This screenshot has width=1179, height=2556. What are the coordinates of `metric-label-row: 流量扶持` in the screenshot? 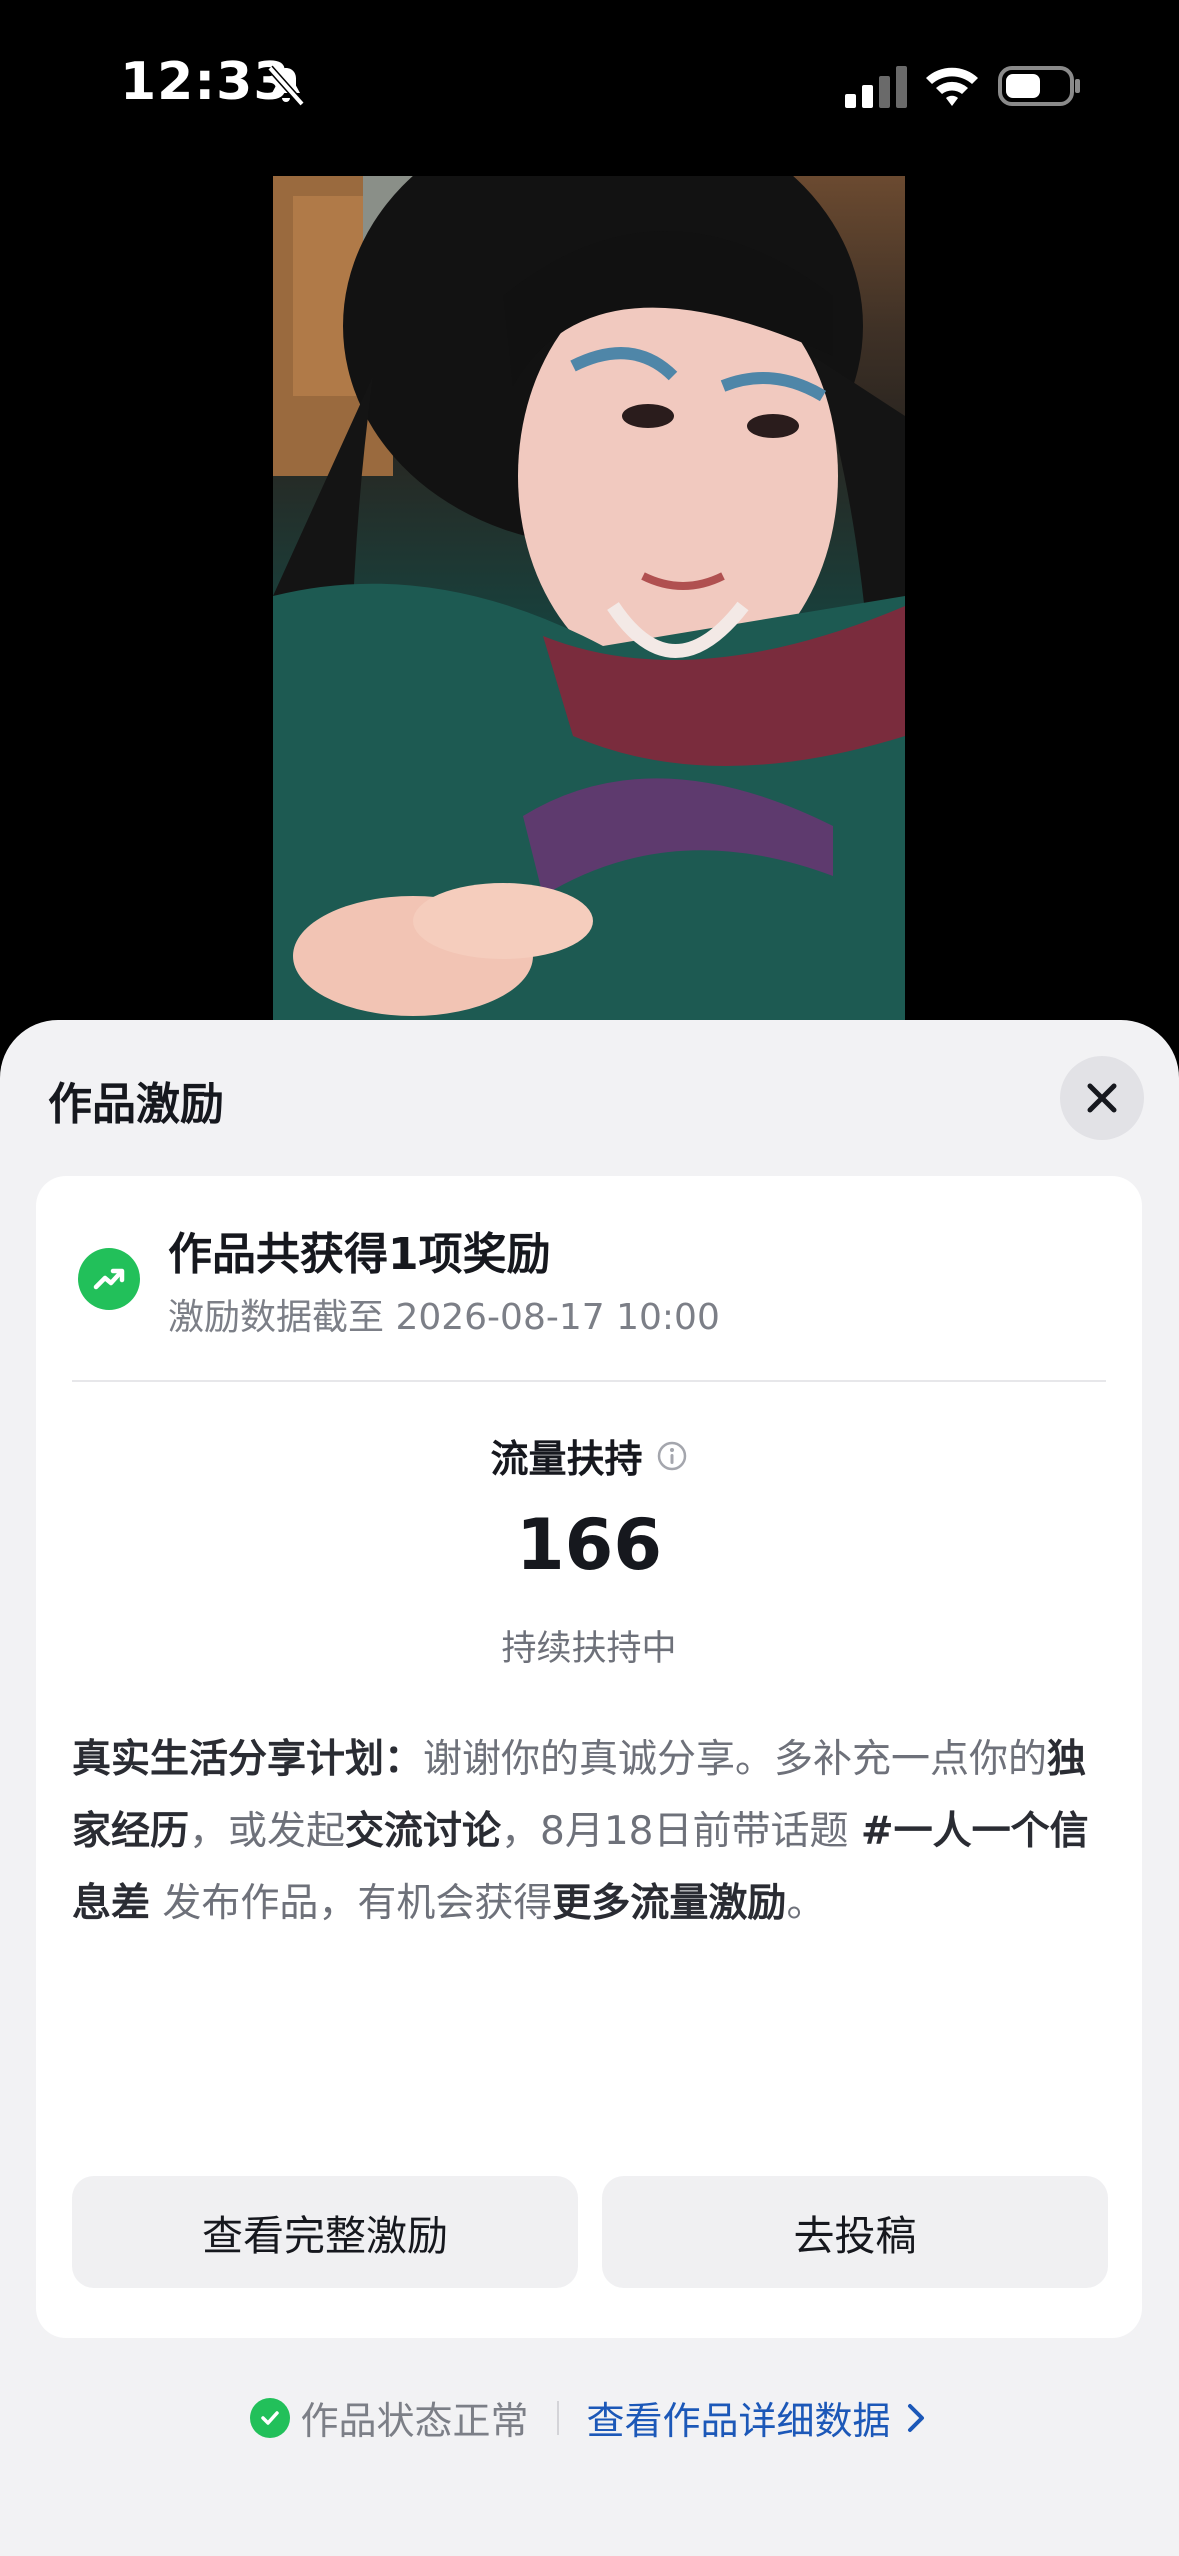 It's located at (589, 1455).